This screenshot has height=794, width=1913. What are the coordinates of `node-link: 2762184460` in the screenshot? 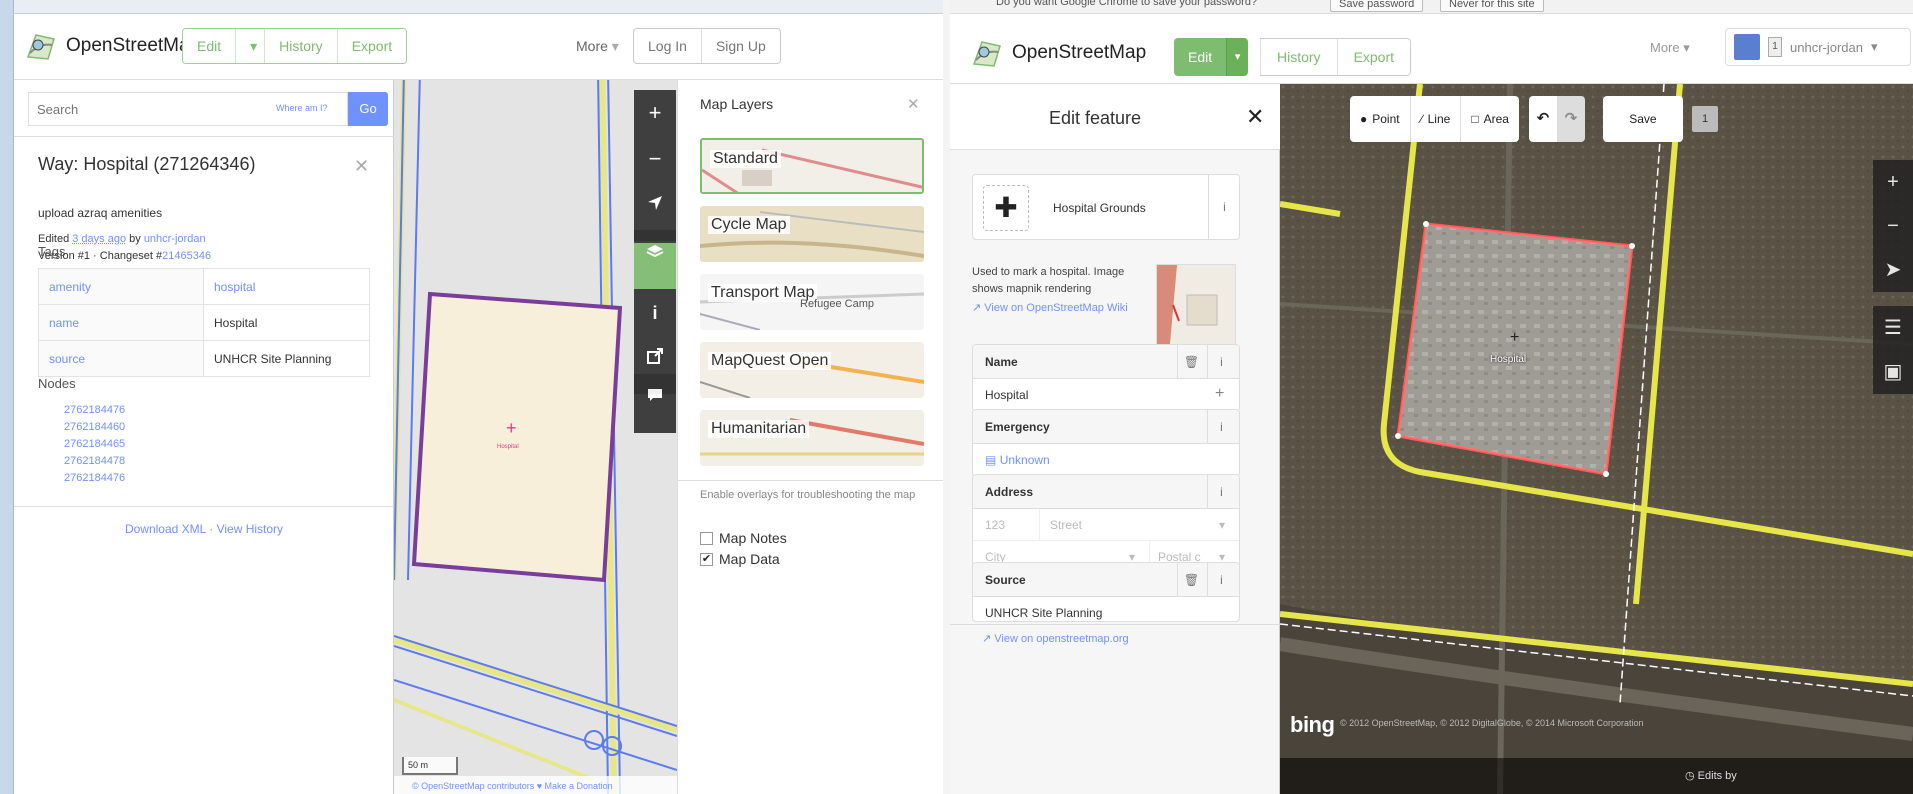 It's located at (94, 427).